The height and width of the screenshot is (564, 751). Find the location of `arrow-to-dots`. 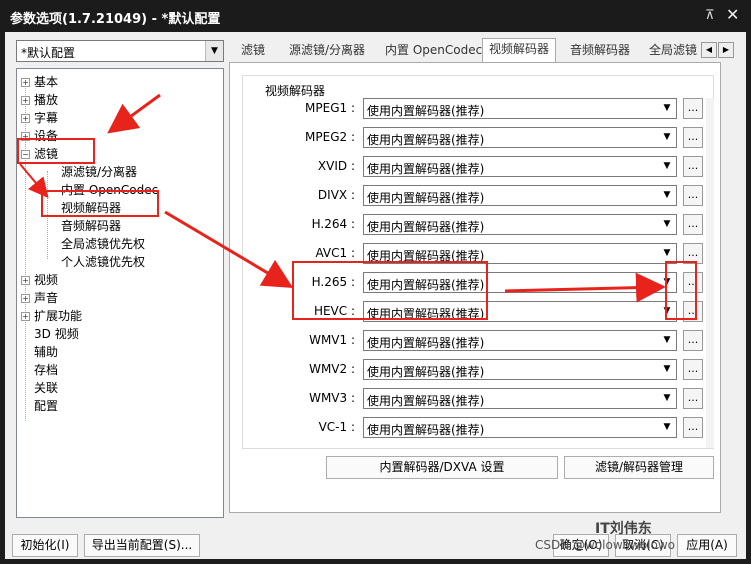

arrow-to-dots is located at coordinates (585, 287).